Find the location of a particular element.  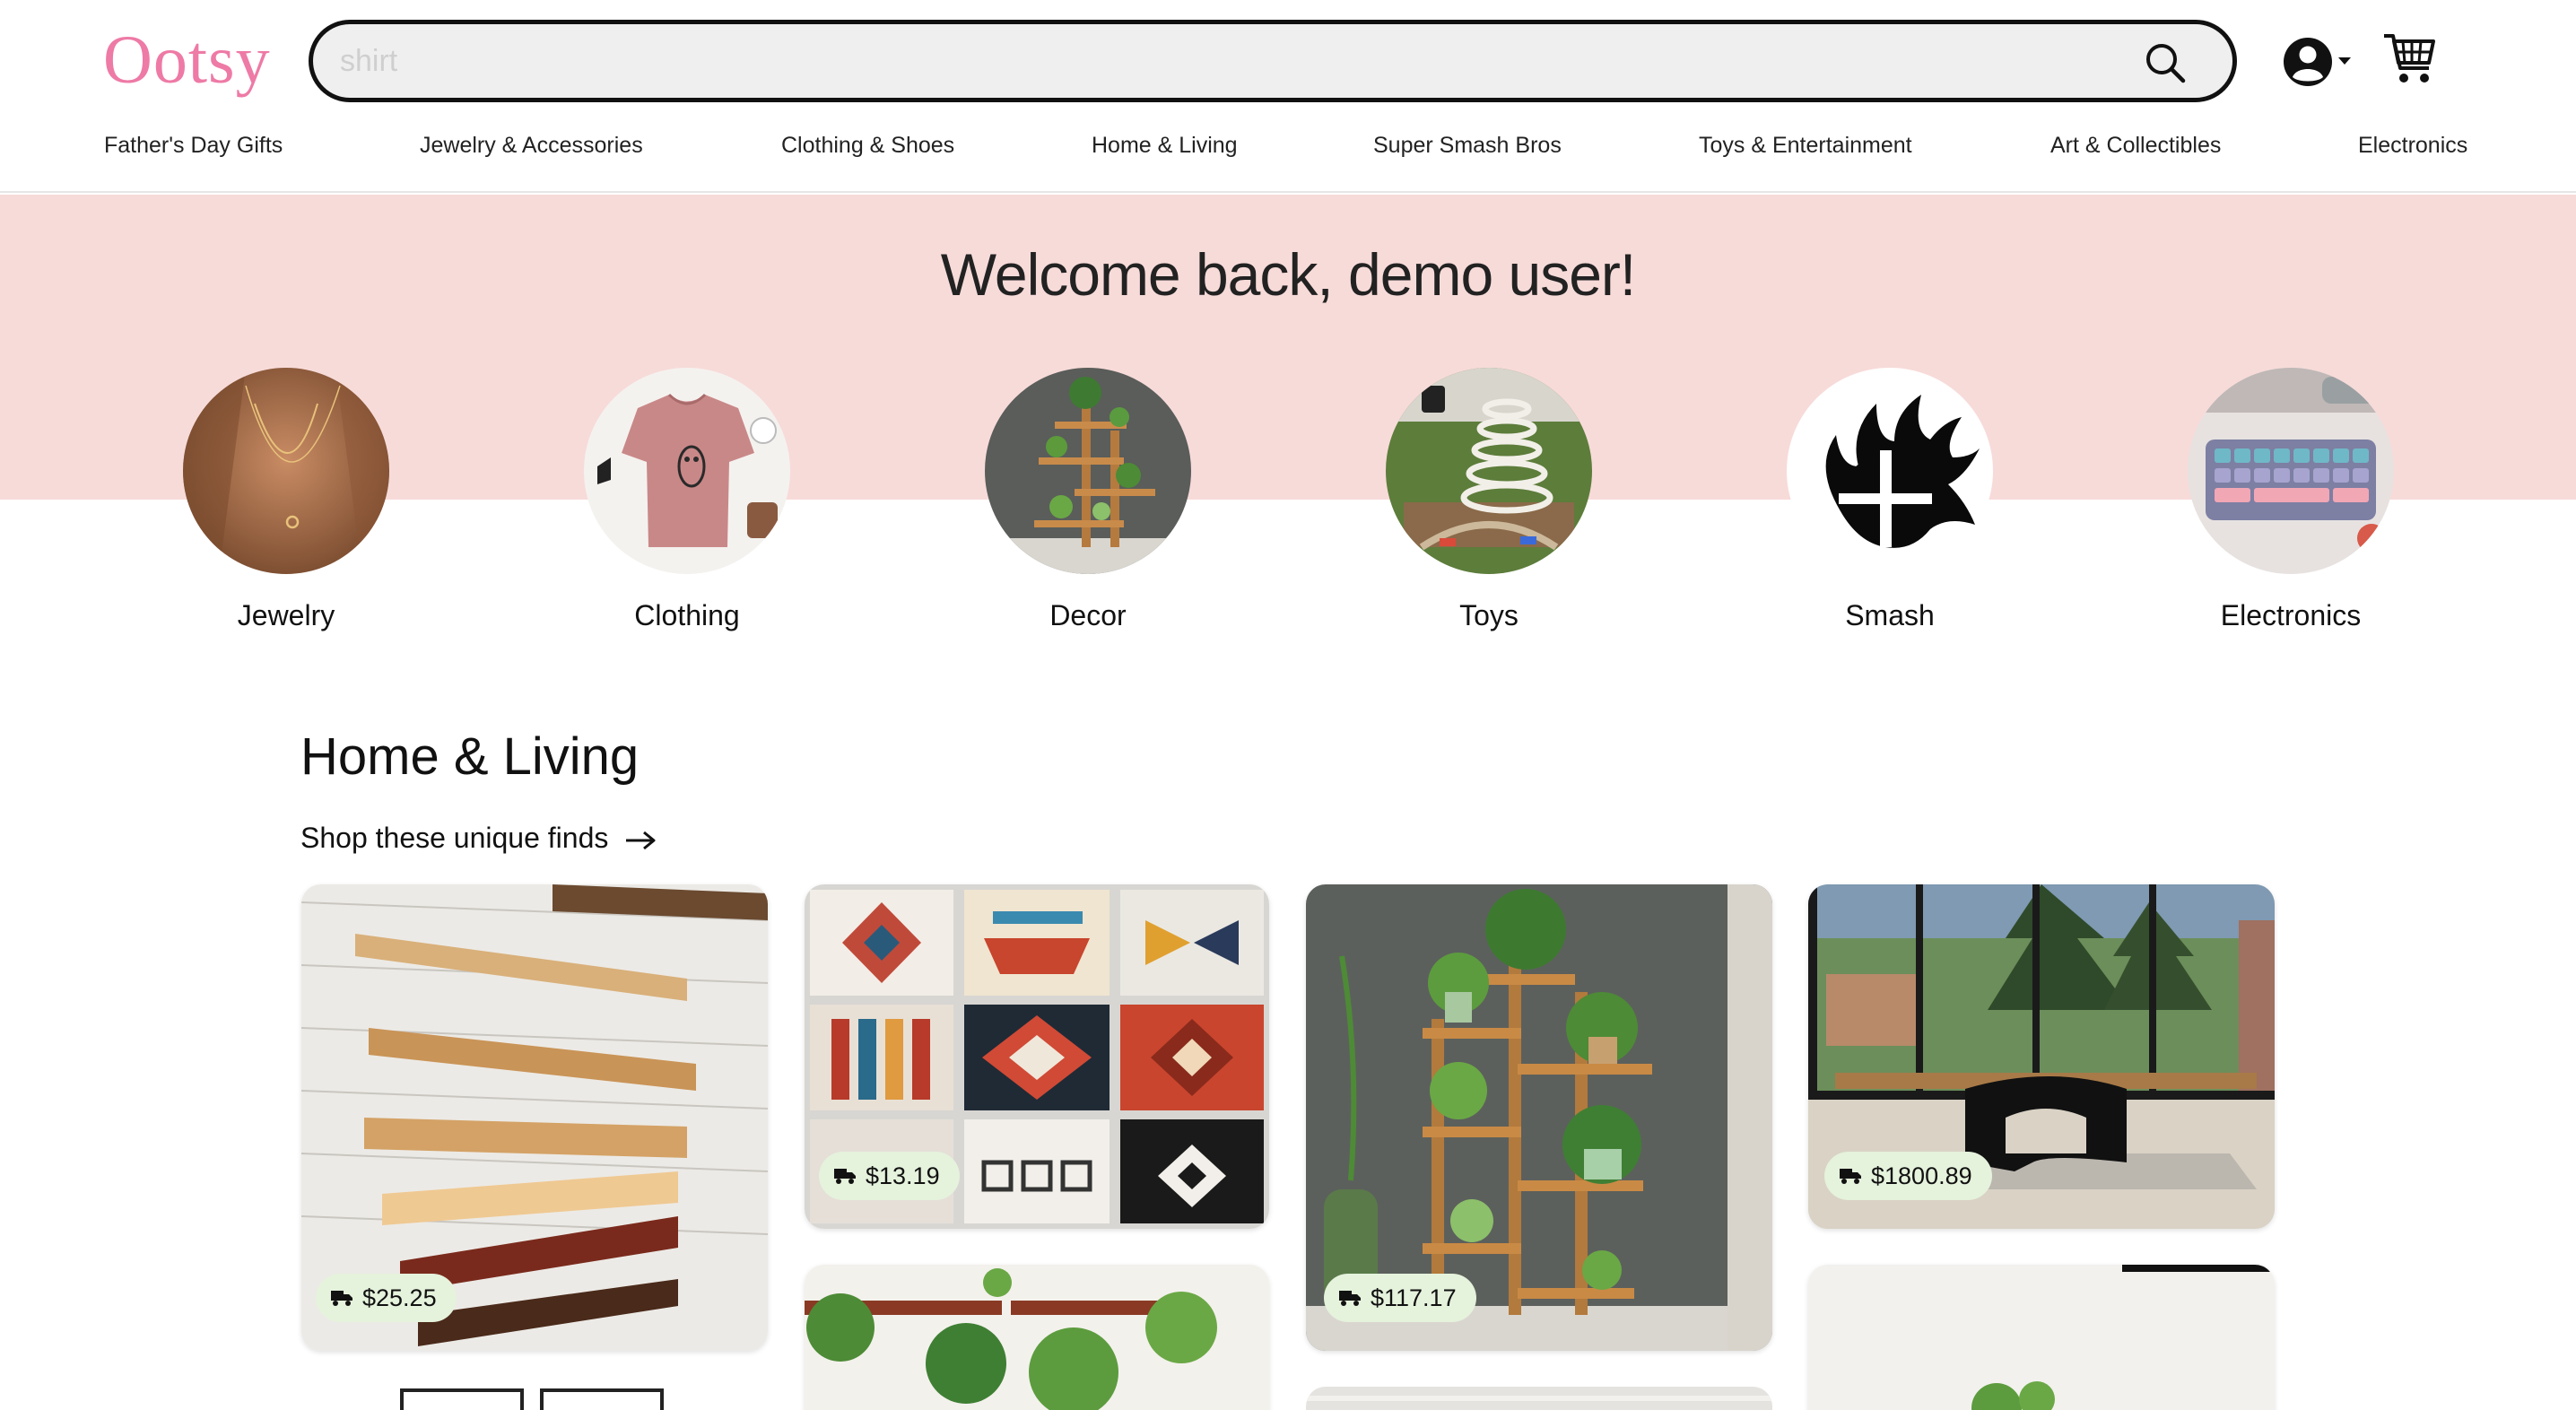

arrow-right-icon is located at coordinates (641, 840).